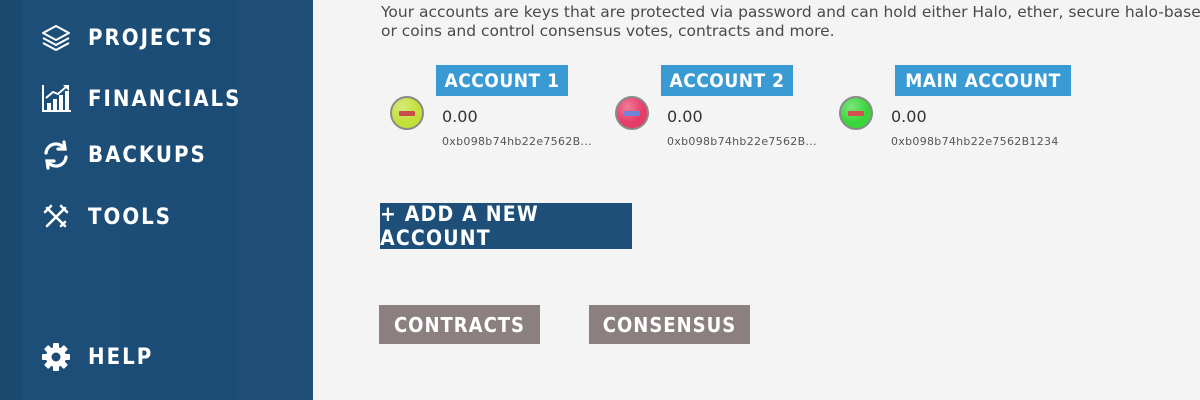  I want to click on sidebar-item-label: BACKUPS, so click(147, 155).